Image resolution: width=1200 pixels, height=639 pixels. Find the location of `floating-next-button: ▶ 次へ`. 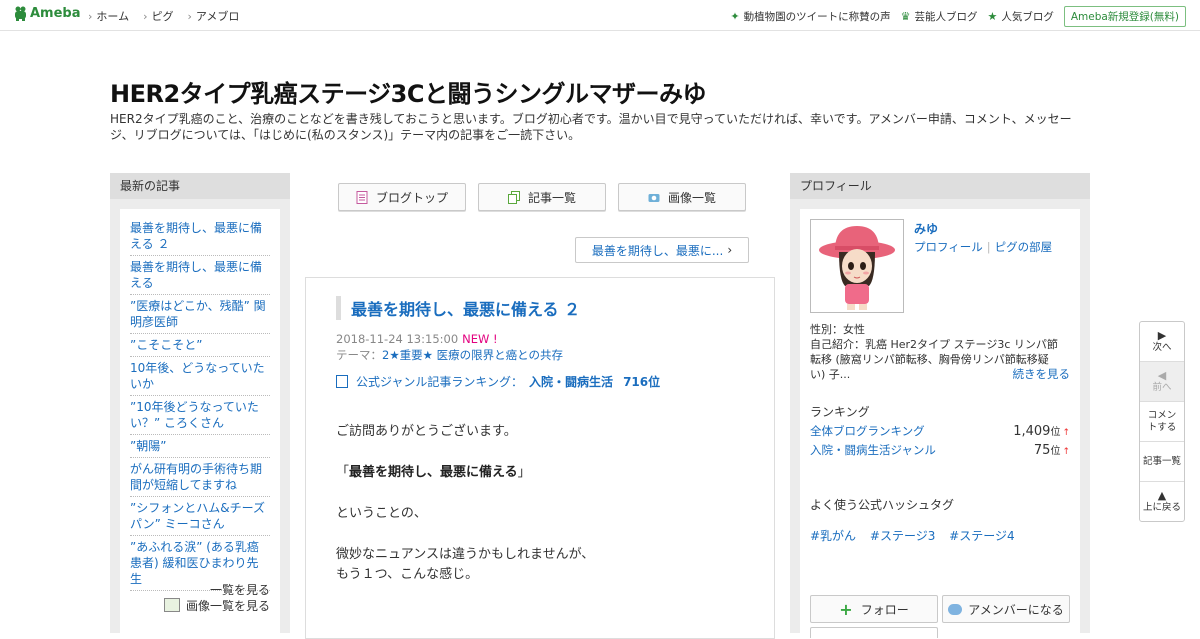

floating-next-button: ▶ 次へ is located at coordinates (1162, 342).